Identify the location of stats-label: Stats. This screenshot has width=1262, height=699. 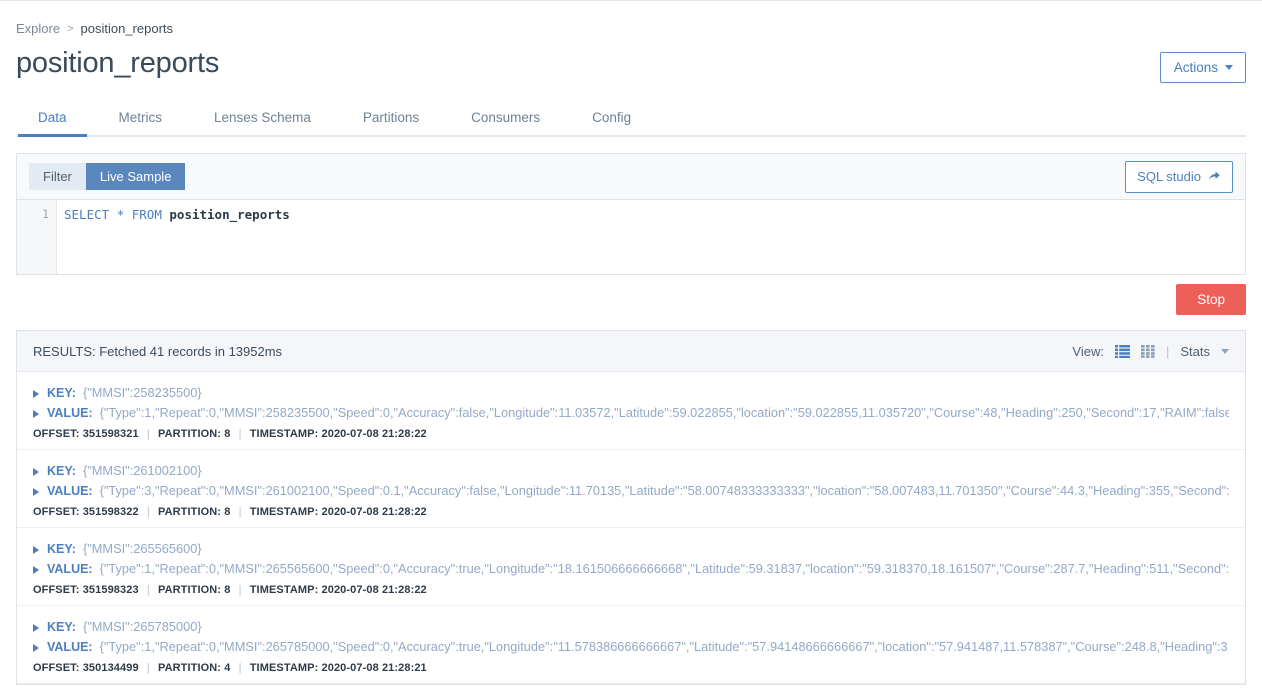
(1195, 351).